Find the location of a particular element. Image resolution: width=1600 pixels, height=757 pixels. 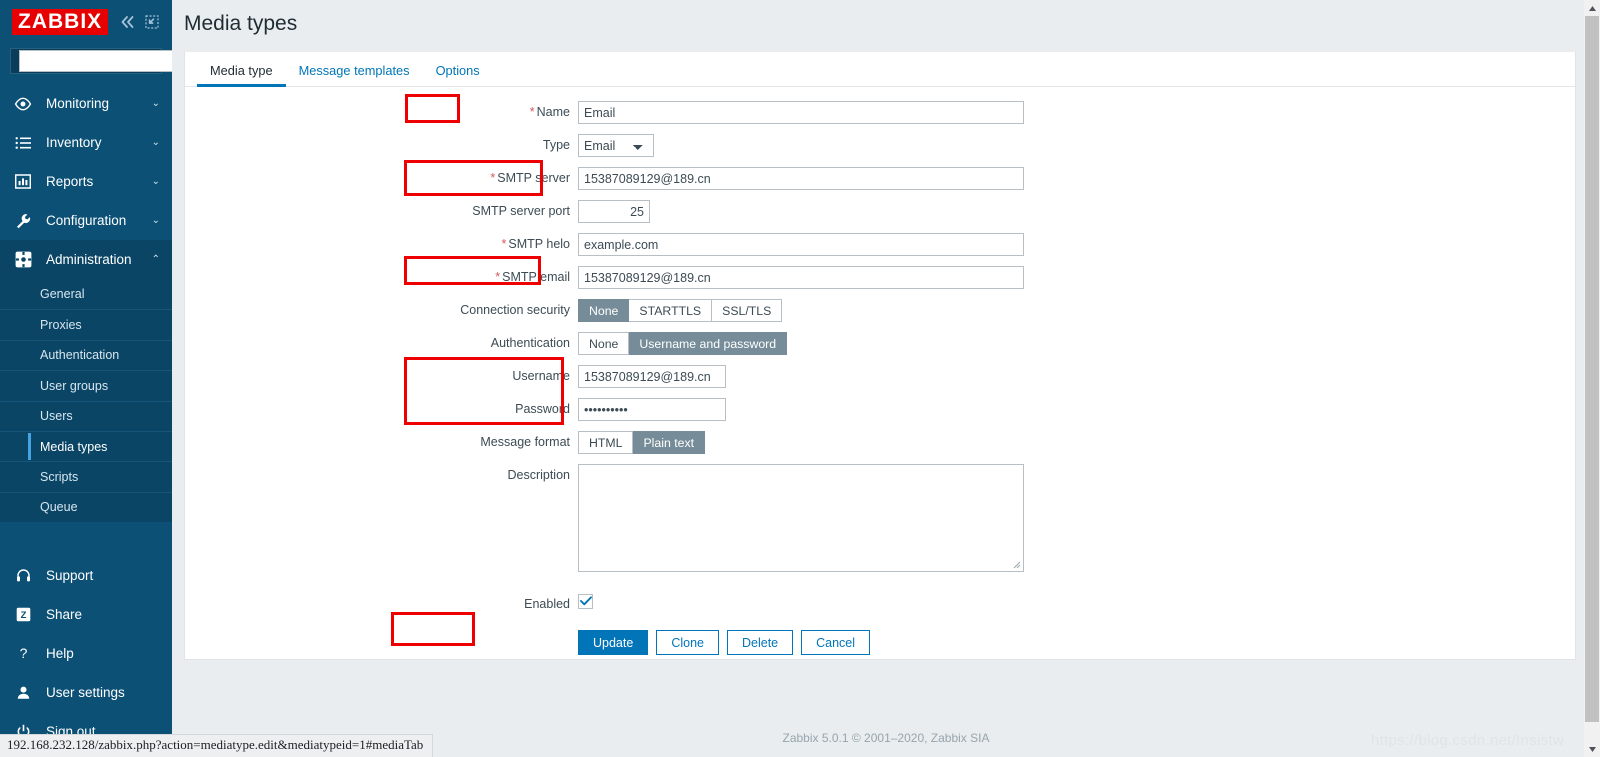

form-row-username: Username is located at coordinates (880, 376).